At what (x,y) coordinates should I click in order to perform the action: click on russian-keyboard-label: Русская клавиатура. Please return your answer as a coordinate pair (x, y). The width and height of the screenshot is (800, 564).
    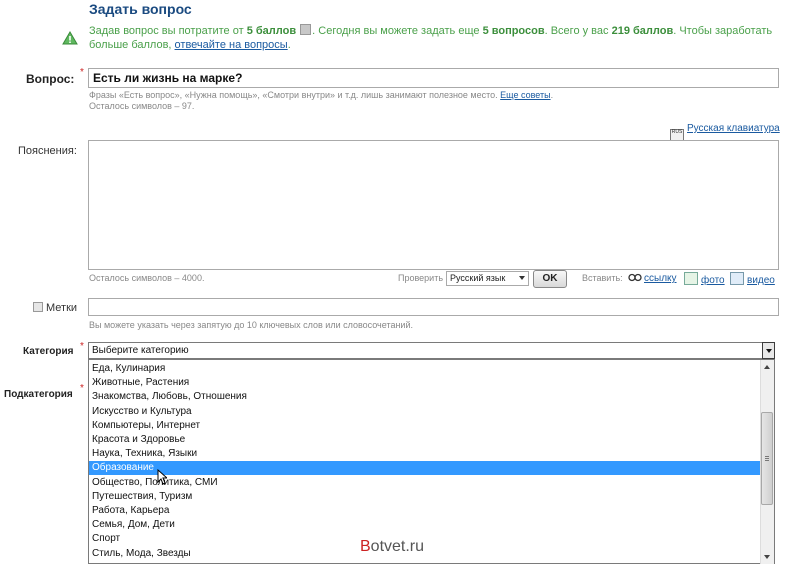
    Looking at the image, I should click on (733, 128).